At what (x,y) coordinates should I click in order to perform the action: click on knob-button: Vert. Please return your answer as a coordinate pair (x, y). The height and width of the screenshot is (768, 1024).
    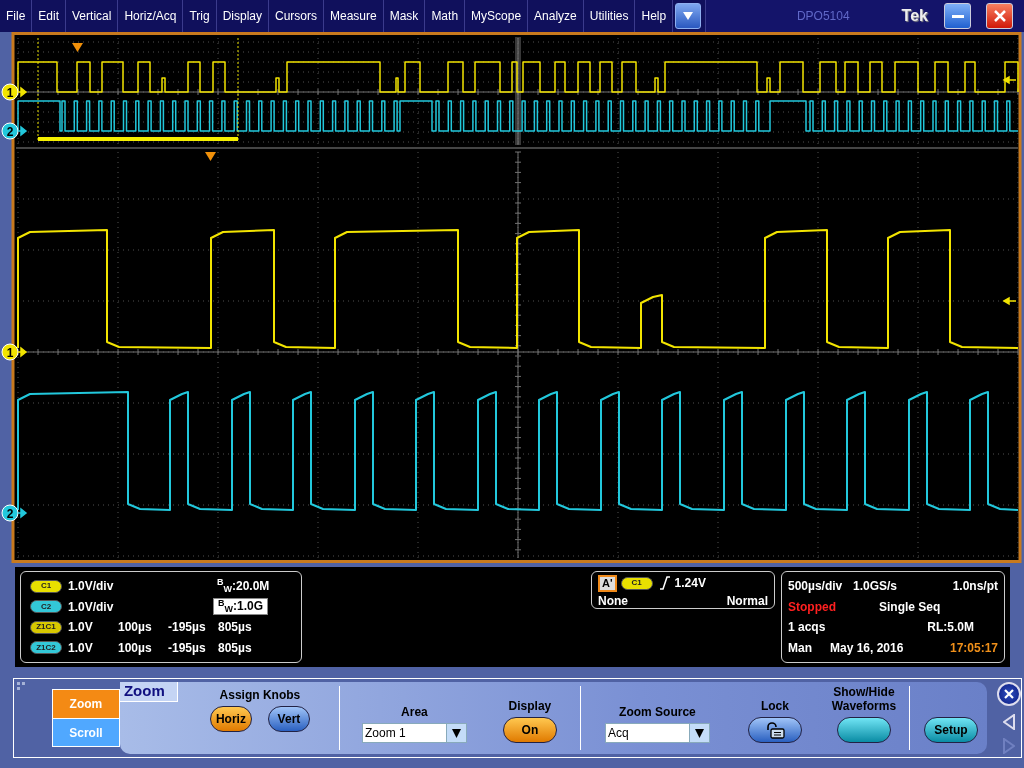
    Looking at the image, I should click on (288, 719).